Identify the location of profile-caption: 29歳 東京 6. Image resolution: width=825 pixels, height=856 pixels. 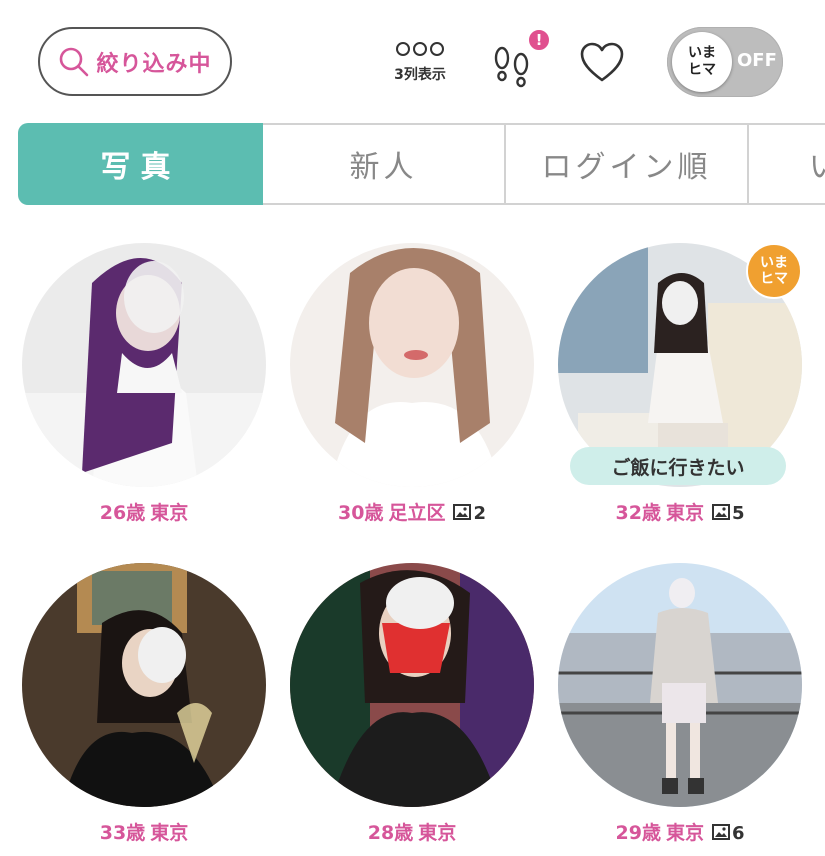
(680, 831).